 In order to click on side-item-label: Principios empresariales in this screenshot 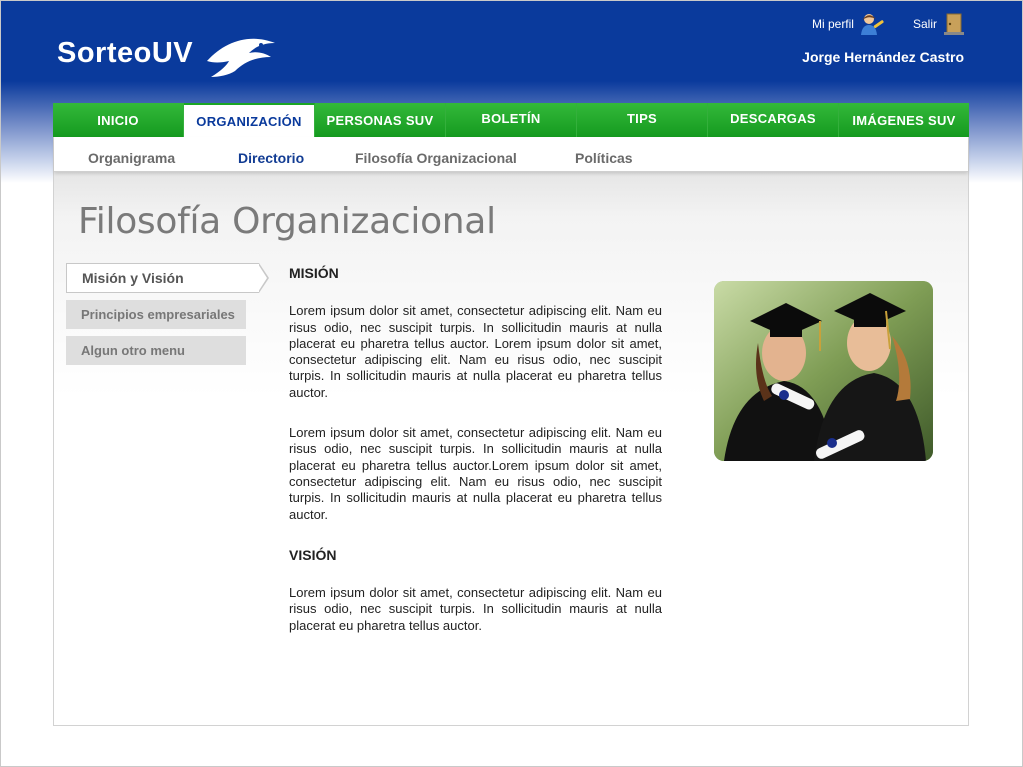, I will do `click(158, 314)`.